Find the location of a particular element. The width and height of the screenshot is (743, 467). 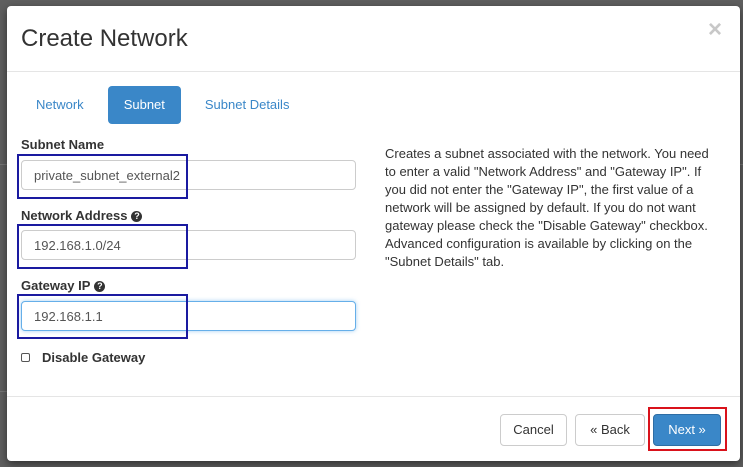

gateway-ip-label: Gateway IP? is located at coordinates (63, 285).